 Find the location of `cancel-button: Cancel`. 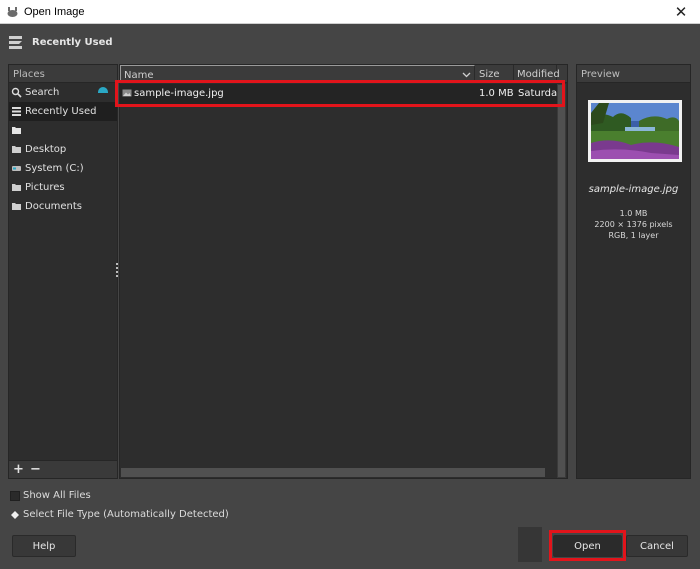

cancel-button: Cancel is located at coordinates (657, 546).